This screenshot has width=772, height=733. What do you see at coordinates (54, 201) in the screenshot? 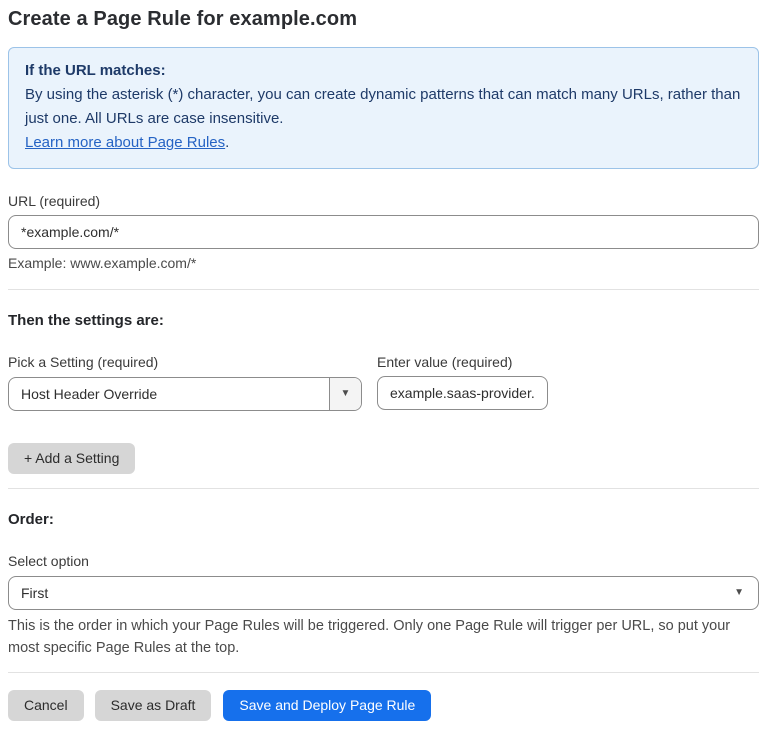
I see `url-field-label: URL (required)` at bounding box center [54, 201].